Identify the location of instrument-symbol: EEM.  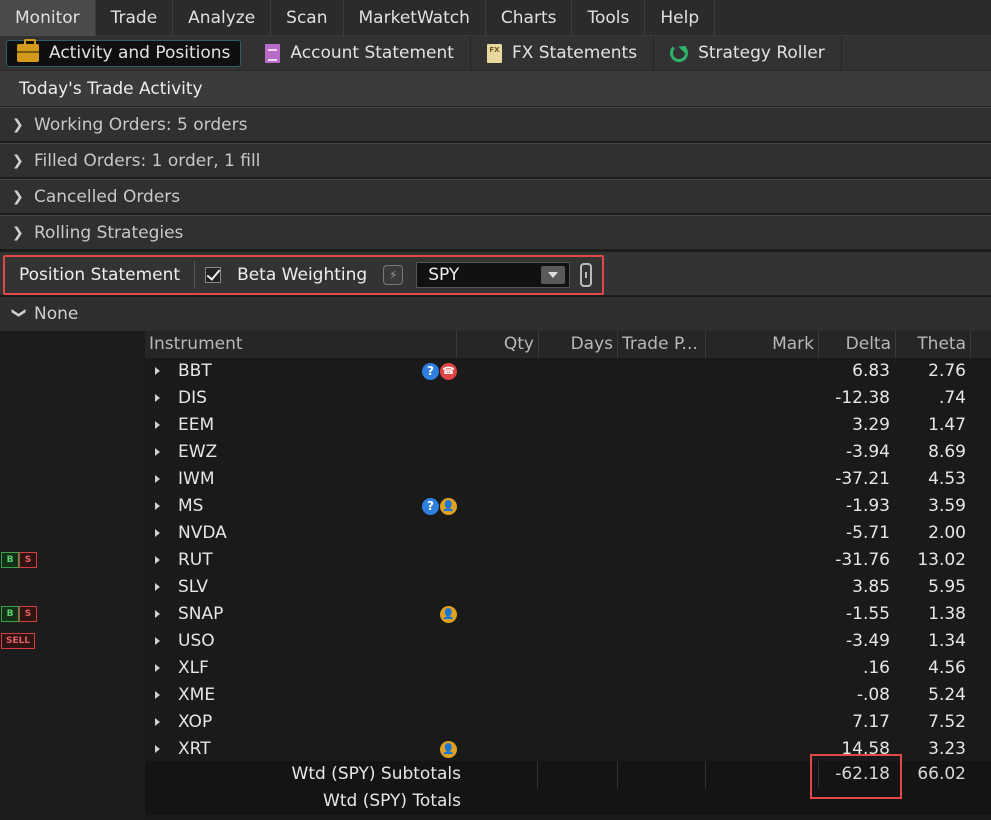
(196, 425).